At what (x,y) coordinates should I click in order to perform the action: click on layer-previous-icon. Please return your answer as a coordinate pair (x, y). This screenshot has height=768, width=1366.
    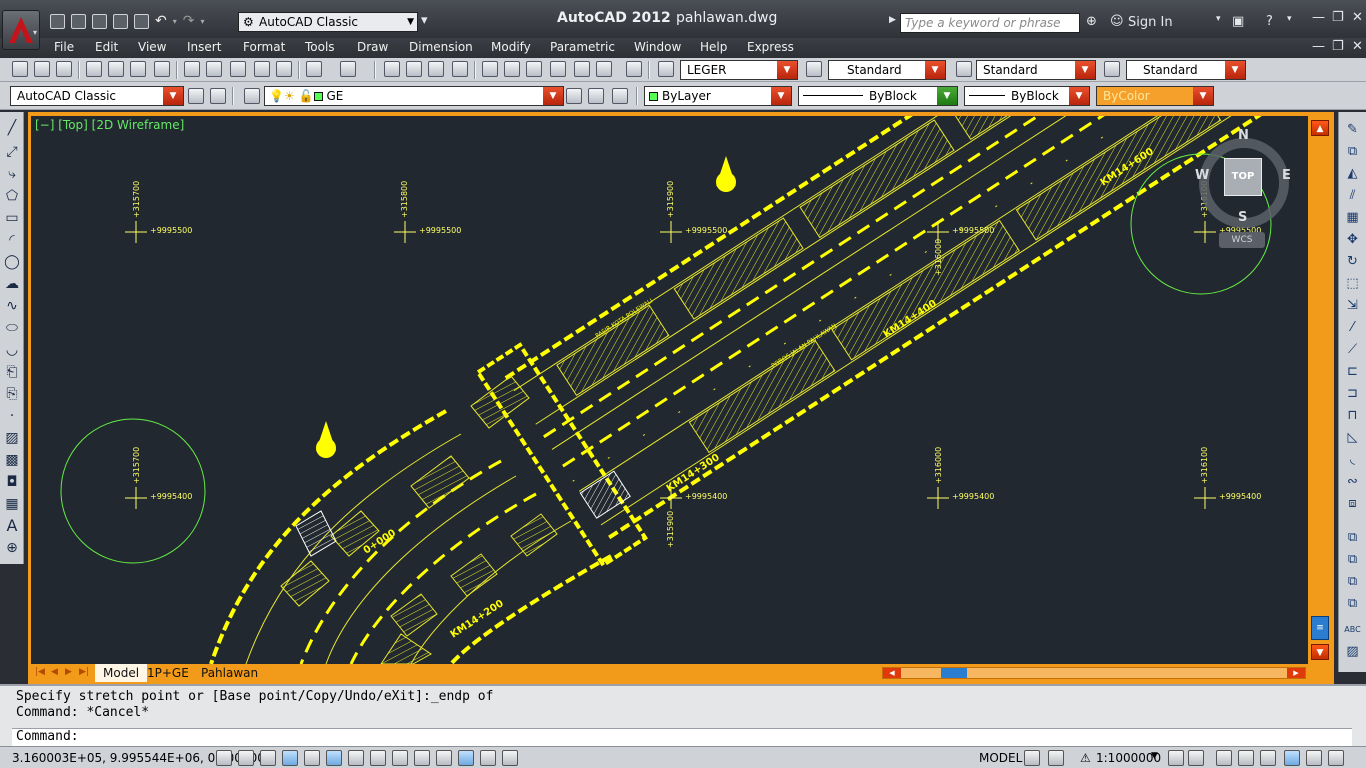
    Looking at the image, I should click on (596, 96).